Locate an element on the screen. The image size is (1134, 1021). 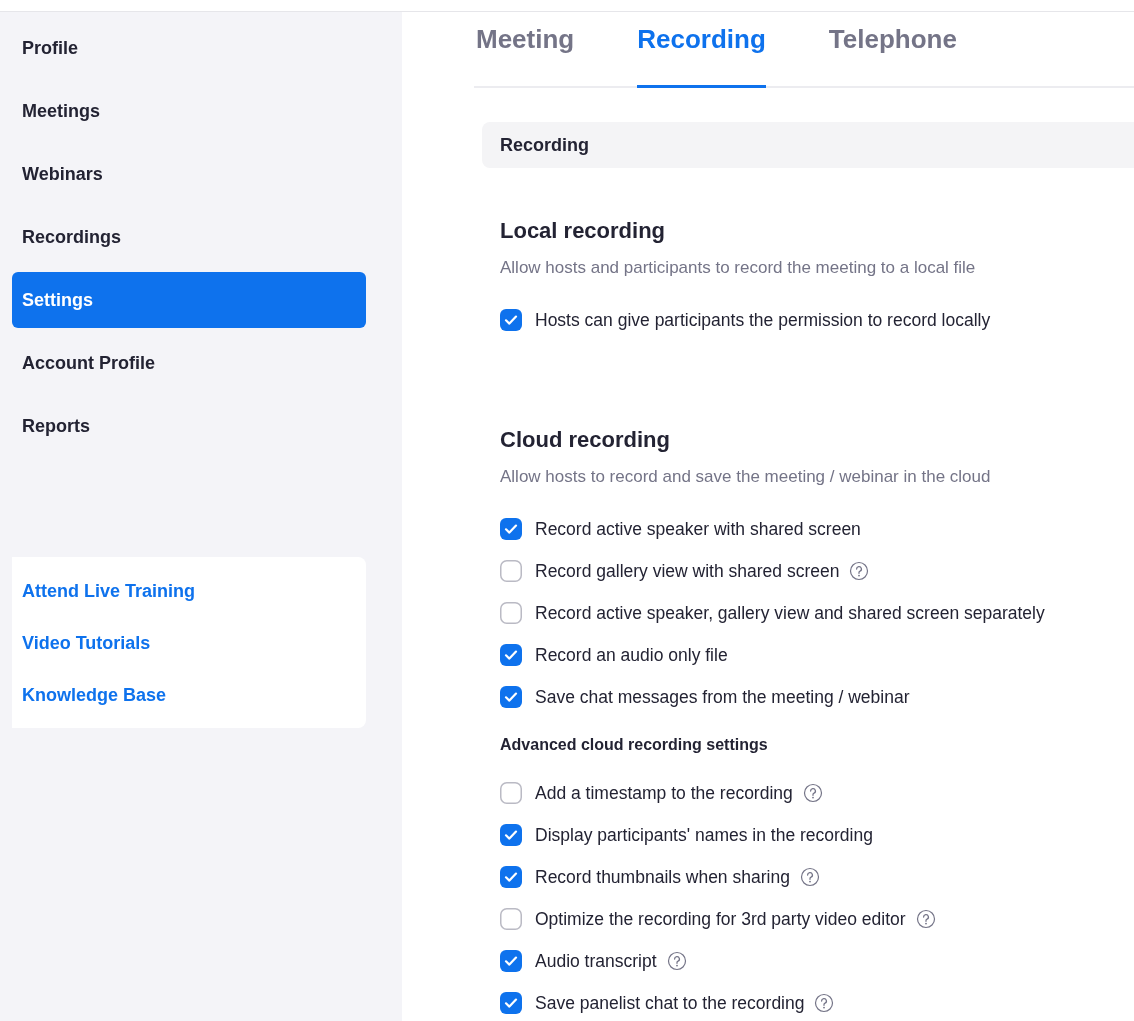
section-header-title: Recording is located at coordinates (544, 145).